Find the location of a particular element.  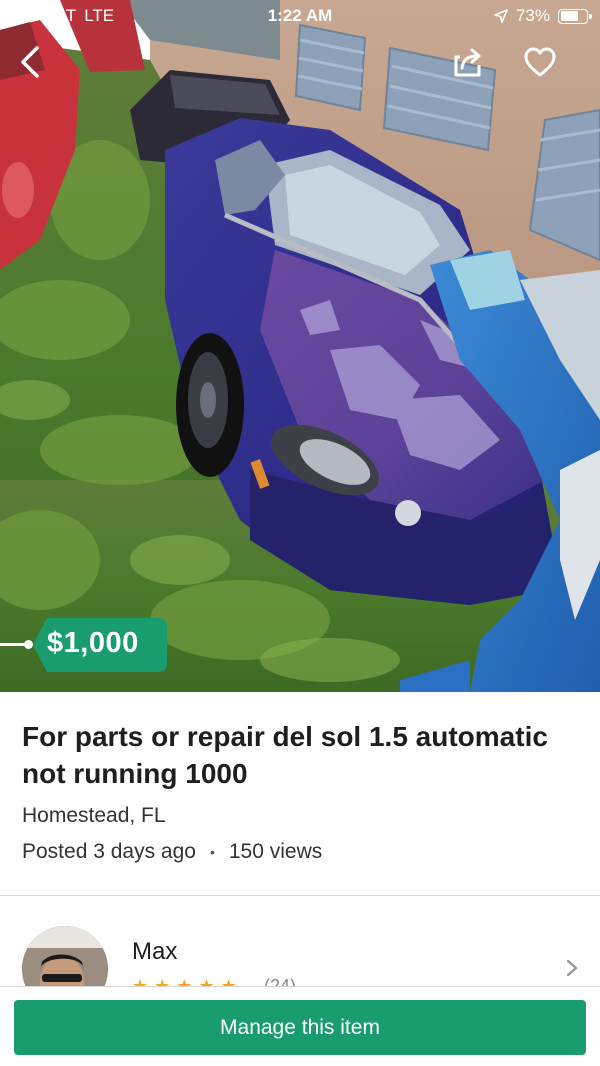

listing-meta: Posted 3 days ago • 150 views is located at coordinates (172, 852).